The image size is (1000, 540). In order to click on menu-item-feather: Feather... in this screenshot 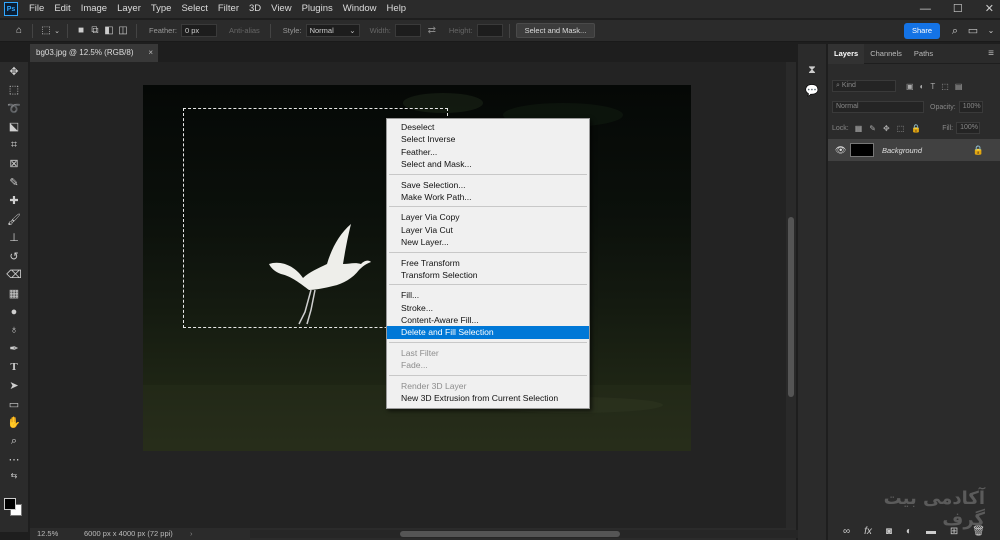, I will do `click(488, 152)`.